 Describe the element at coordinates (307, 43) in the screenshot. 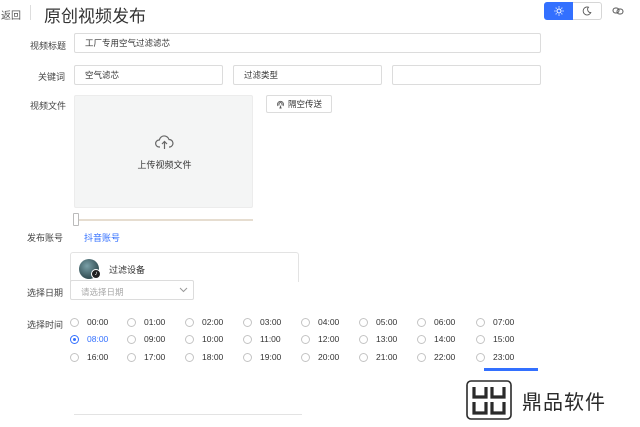

I see `video-title-input: 工厂专用空气过滤滤芯` at that location.